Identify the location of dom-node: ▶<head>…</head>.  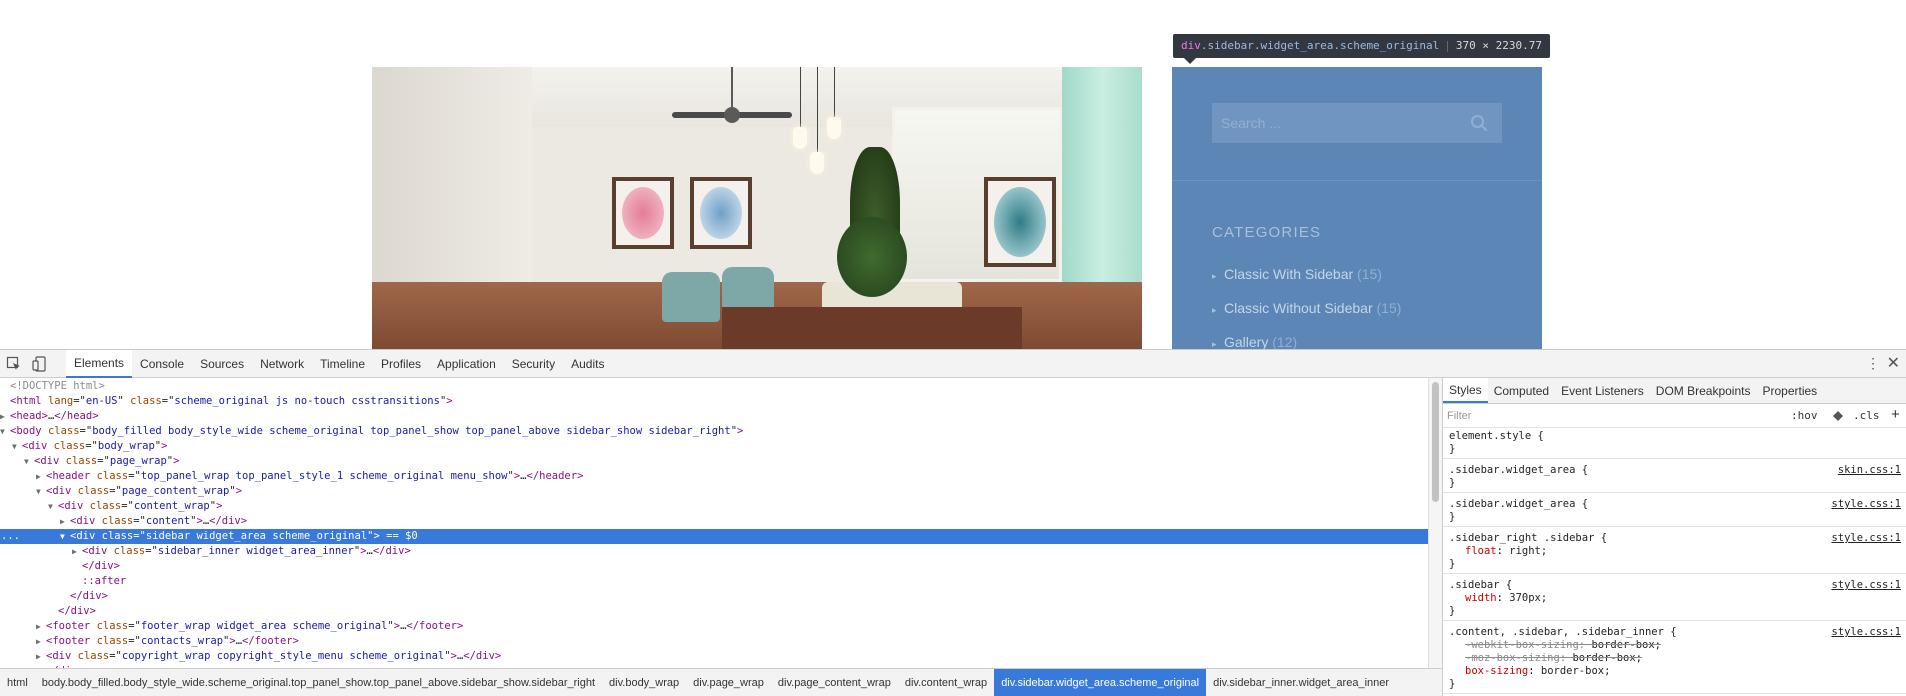
(714, 416).